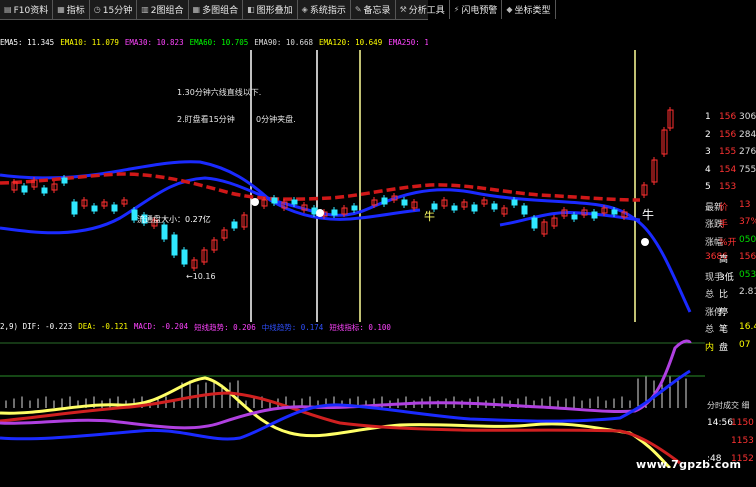 The height and width of the screenshot is (487, 756). What do you see at coordinates (742, 441) in the screenshot?
I see `tick-price: 1153` at bounding box center [742, 441].